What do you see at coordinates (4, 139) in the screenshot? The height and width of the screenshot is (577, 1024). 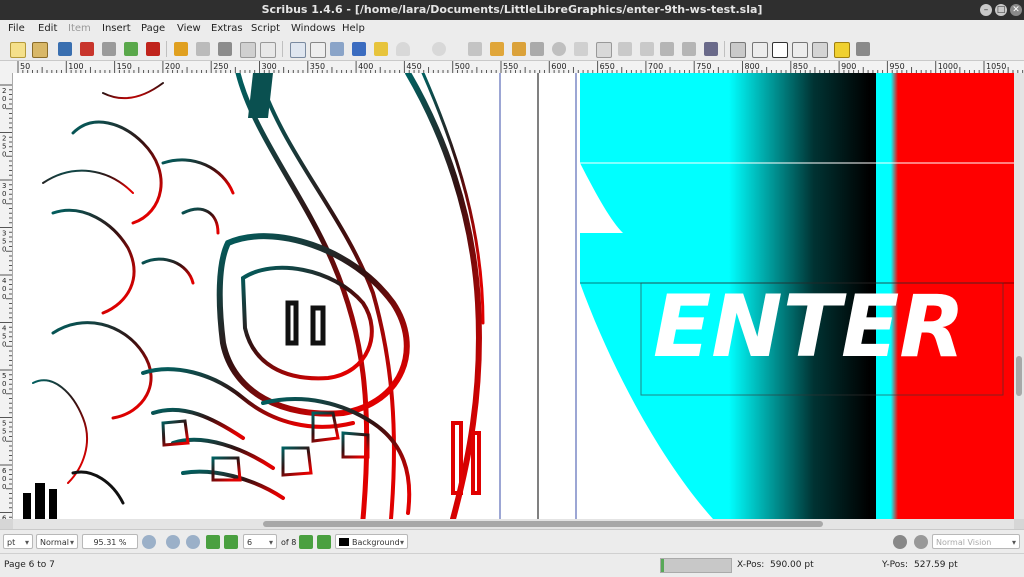 I see `ruler-tick-label: 2` at bounding box center [4, 139].